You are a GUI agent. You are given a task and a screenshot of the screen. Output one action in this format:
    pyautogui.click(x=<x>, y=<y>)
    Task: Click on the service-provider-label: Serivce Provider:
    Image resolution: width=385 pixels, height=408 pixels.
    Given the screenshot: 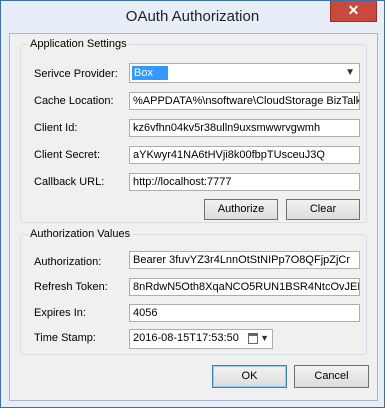 What is the action you would take?
    pyautogui.click(x=76, y=74)
    